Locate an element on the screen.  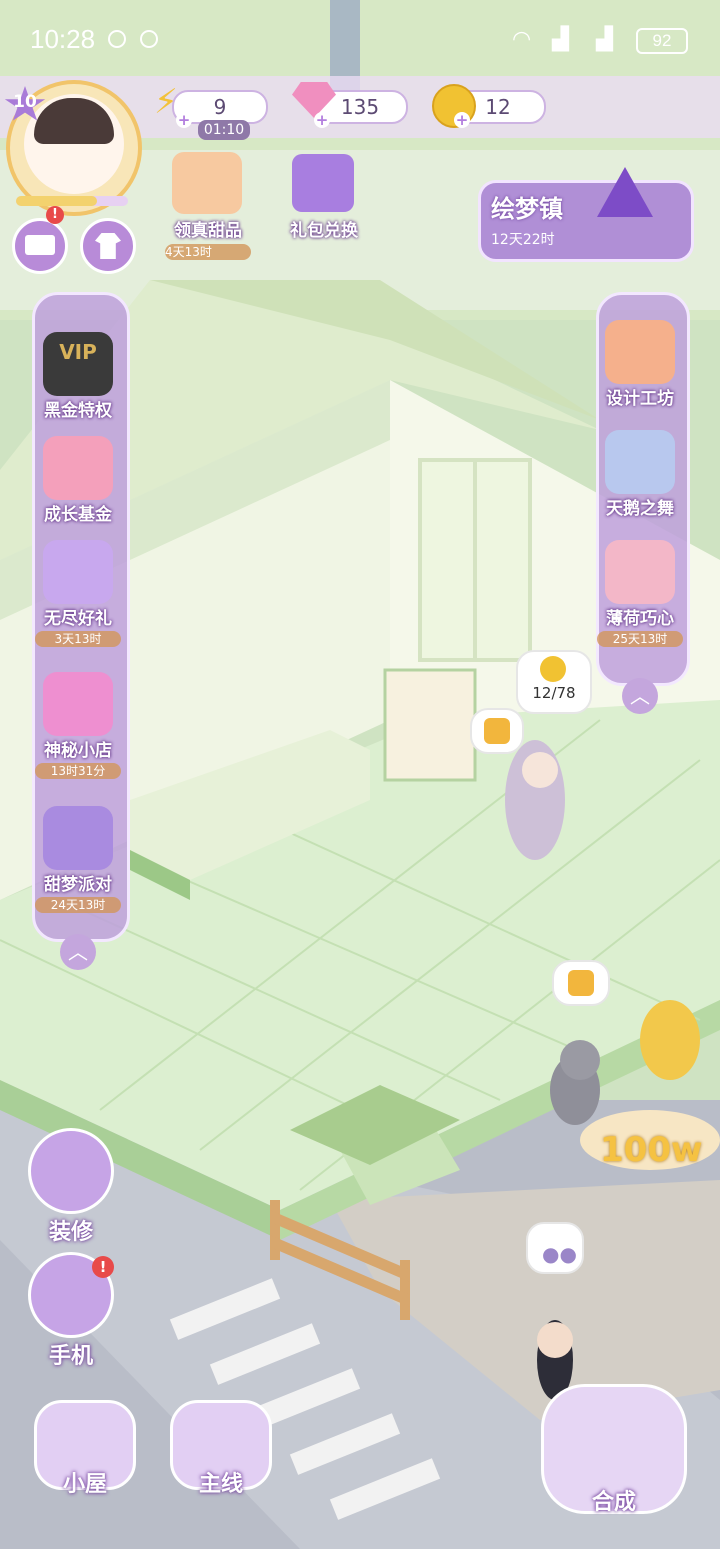
decorate-button: 装修 is located at coordinates (71, 1187).